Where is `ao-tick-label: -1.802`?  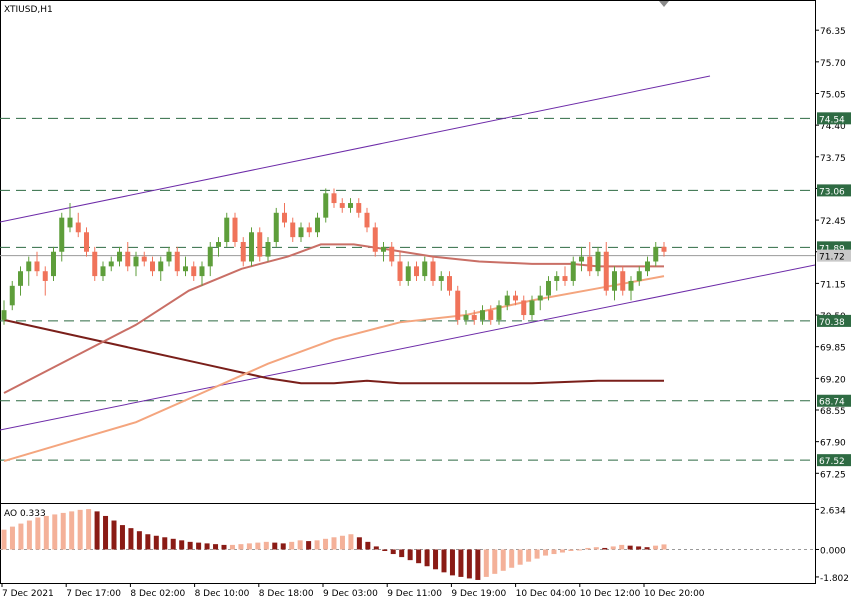 ao-tick-label: -1.802 is located at coordinates (834, 579).